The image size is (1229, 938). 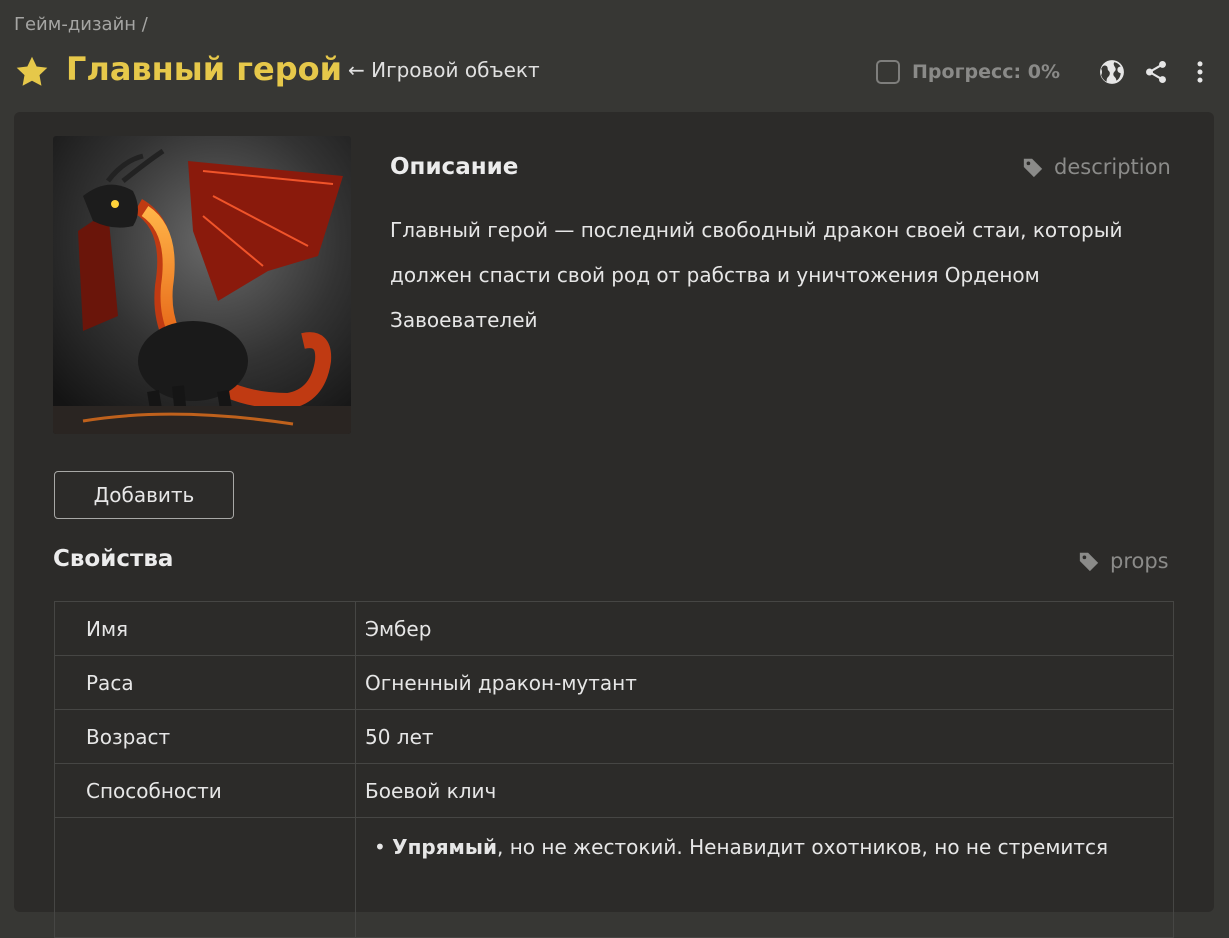 I want to click on property-value: Боевой клич, so click(x=764, y=790).